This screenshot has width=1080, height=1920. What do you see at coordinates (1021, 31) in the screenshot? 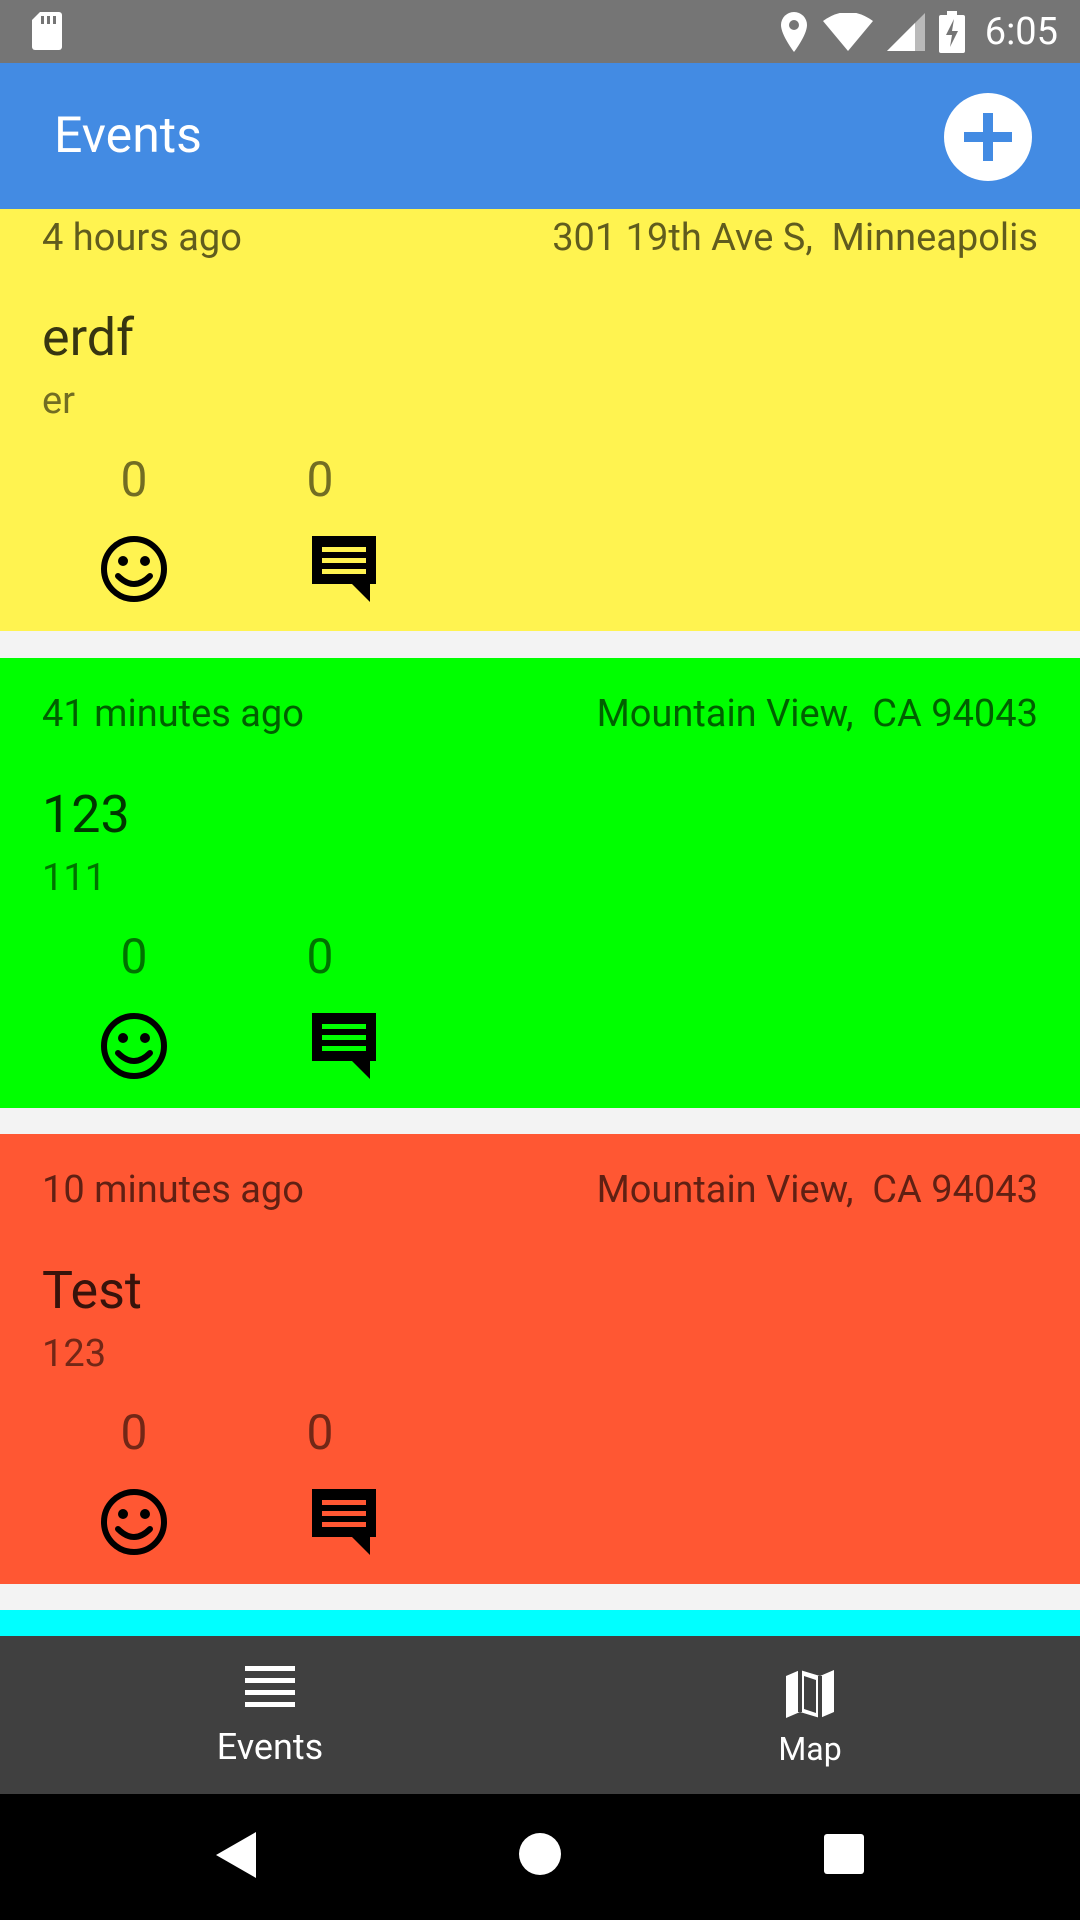
I see `clock: 6:05` at bounding box center [1021, 31].